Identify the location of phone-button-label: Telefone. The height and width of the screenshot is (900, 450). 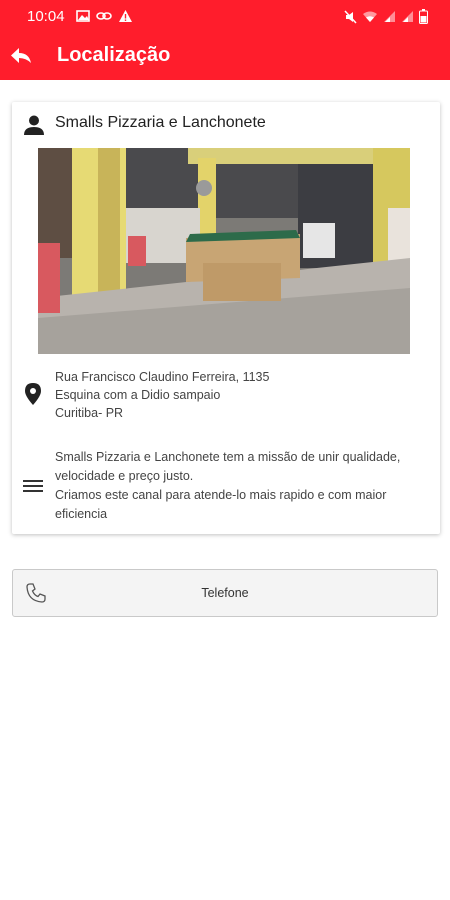
(225, 593).